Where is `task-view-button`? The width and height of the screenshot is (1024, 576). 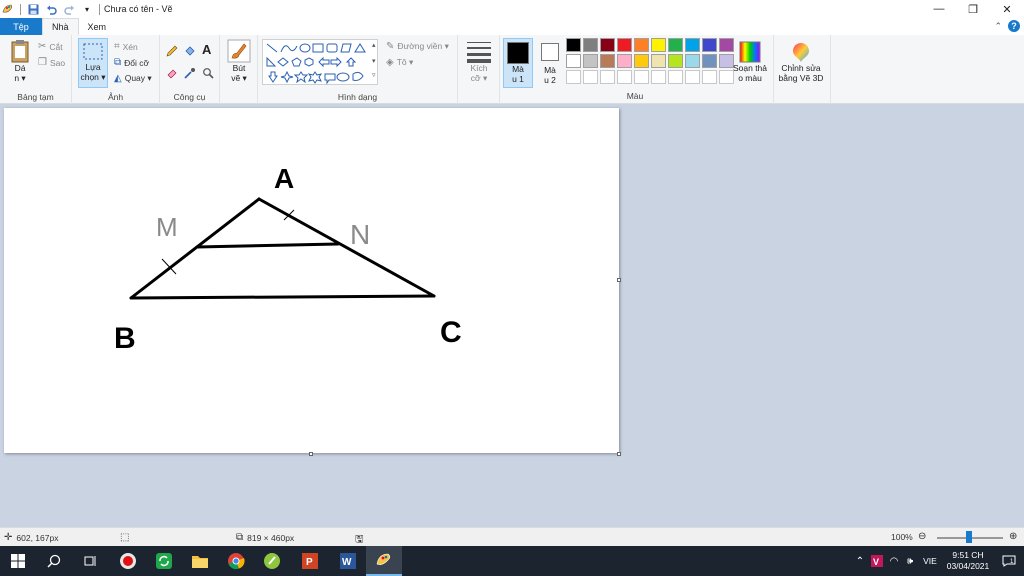 task-view-button is located at coordinates (90, 561).